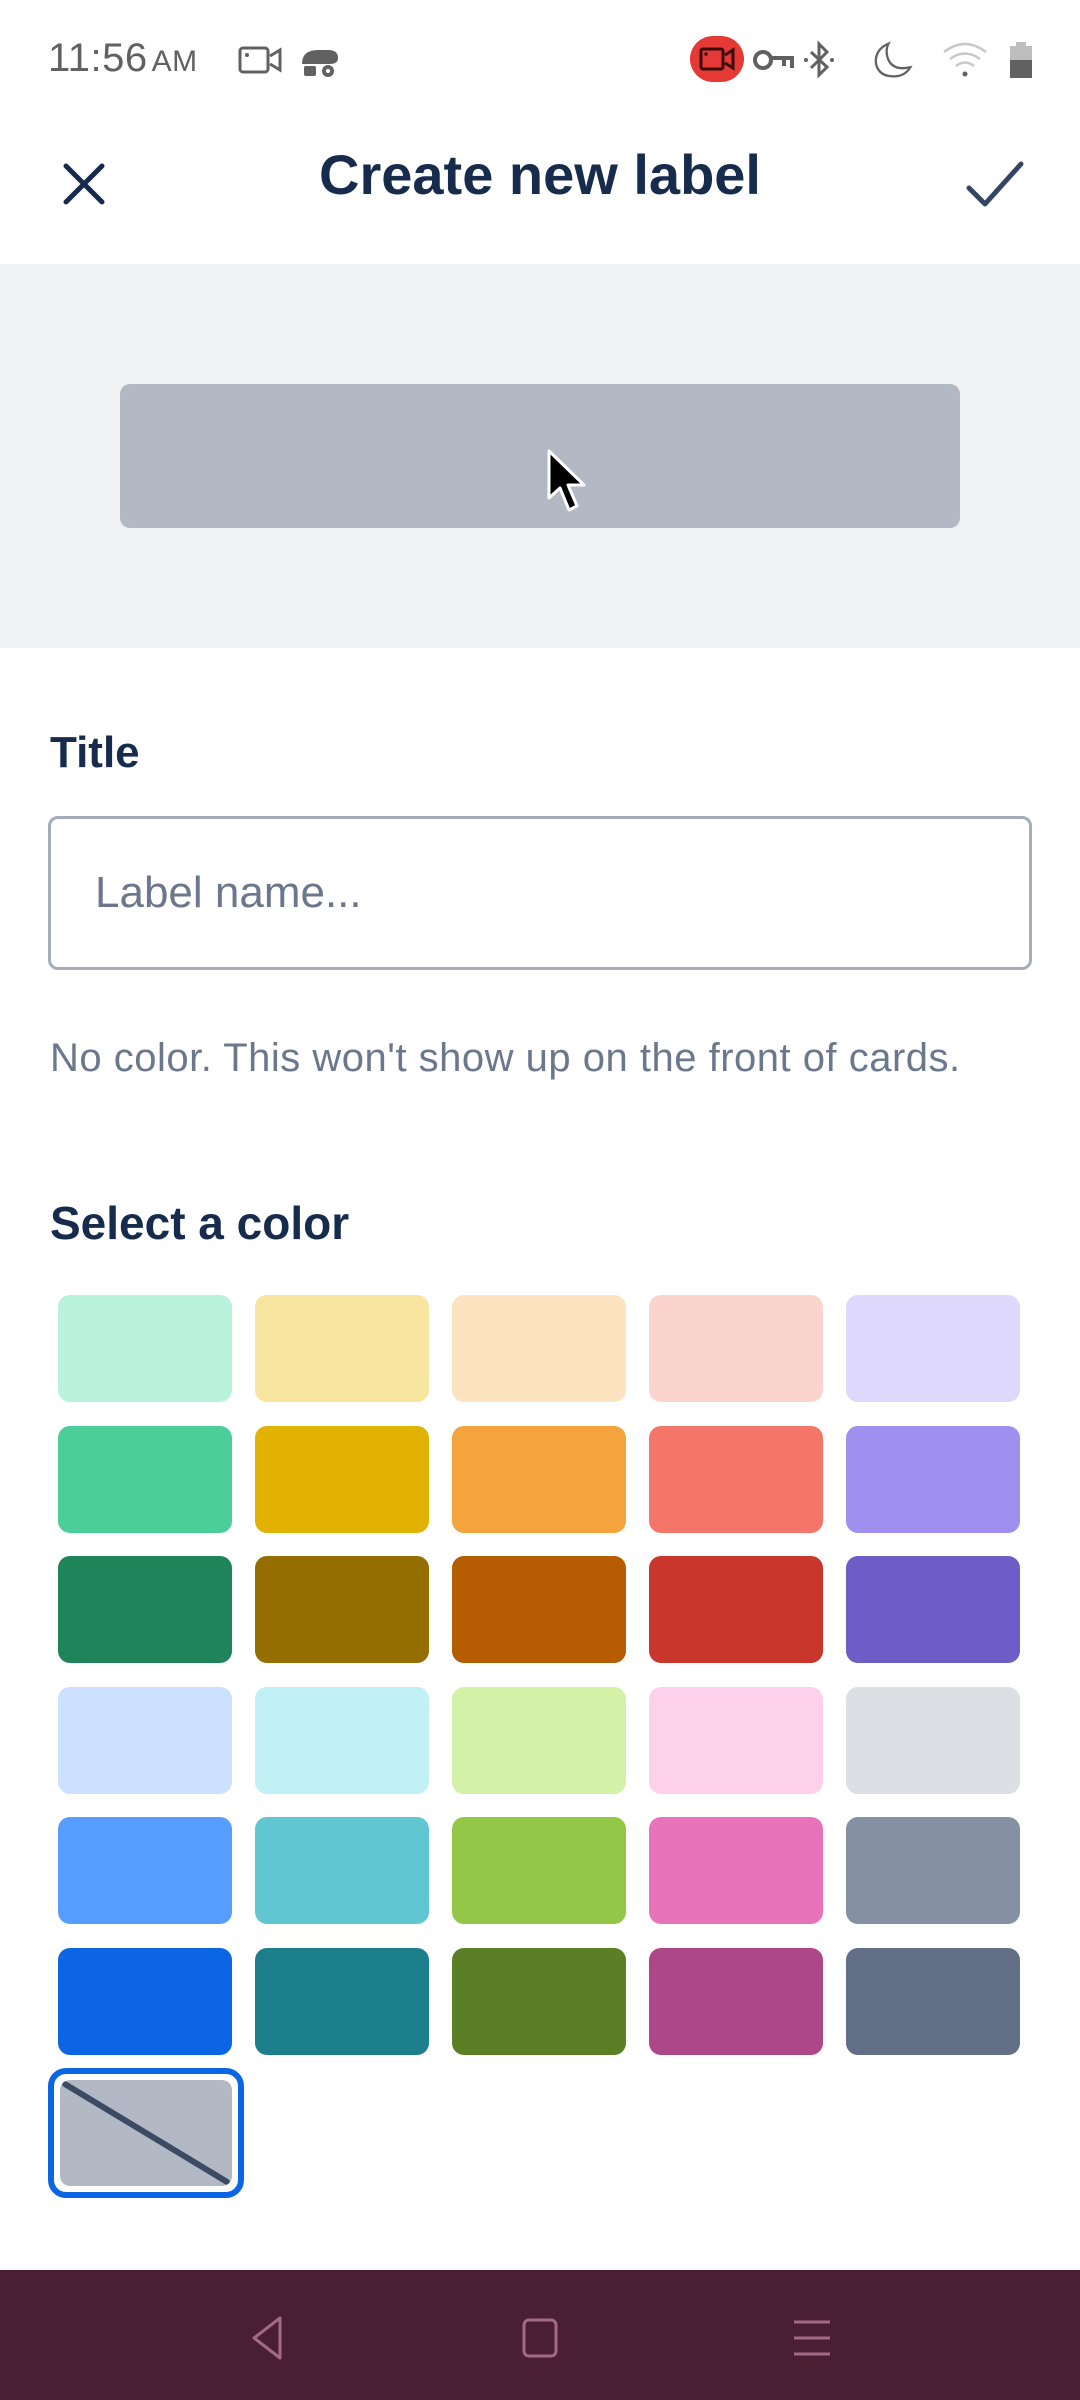 The image size is (1080, 2400). I want to click on app-notification-icon, so click(320, 63).